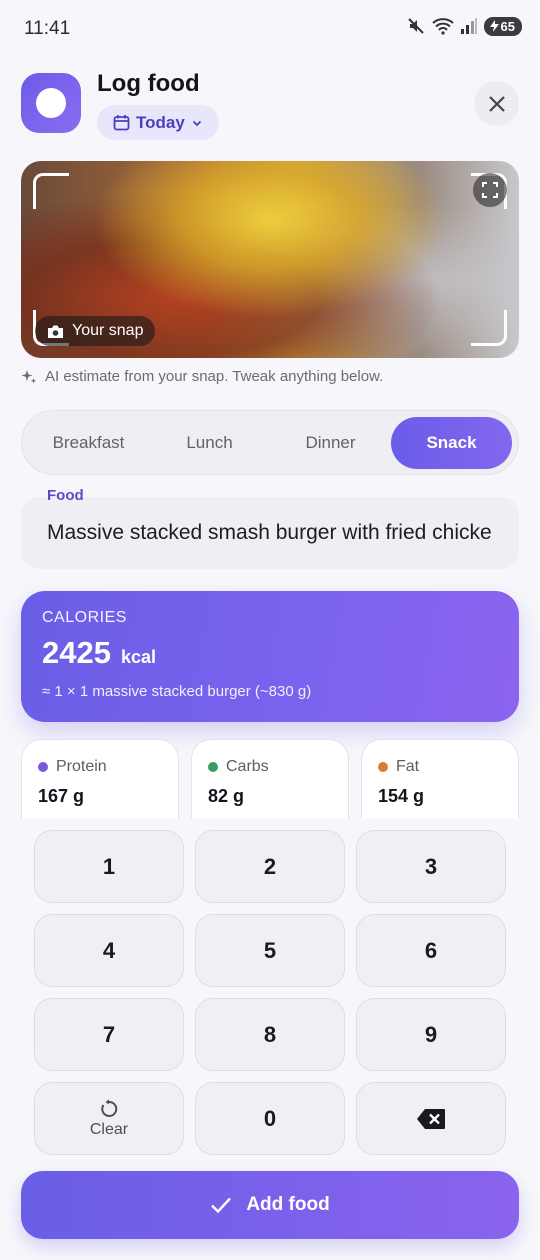 Image resolution: width=540 pixels, height=1260 pixels. What do you see at coordinates (109, 1118) in the screenshot?
I see `clear-button: Clear` at bounding box center [109, 1118].